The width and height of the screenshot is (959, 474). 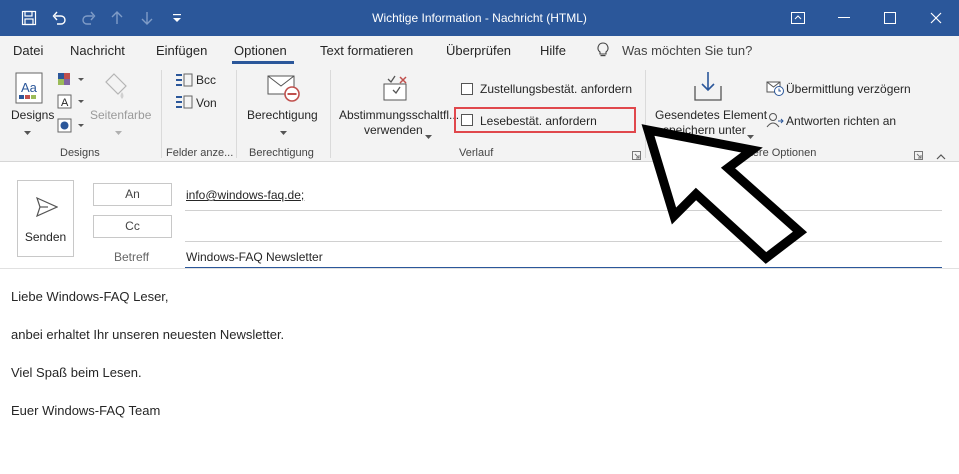 I want to click on designs-button: Designs, so click(x=32, y=115).